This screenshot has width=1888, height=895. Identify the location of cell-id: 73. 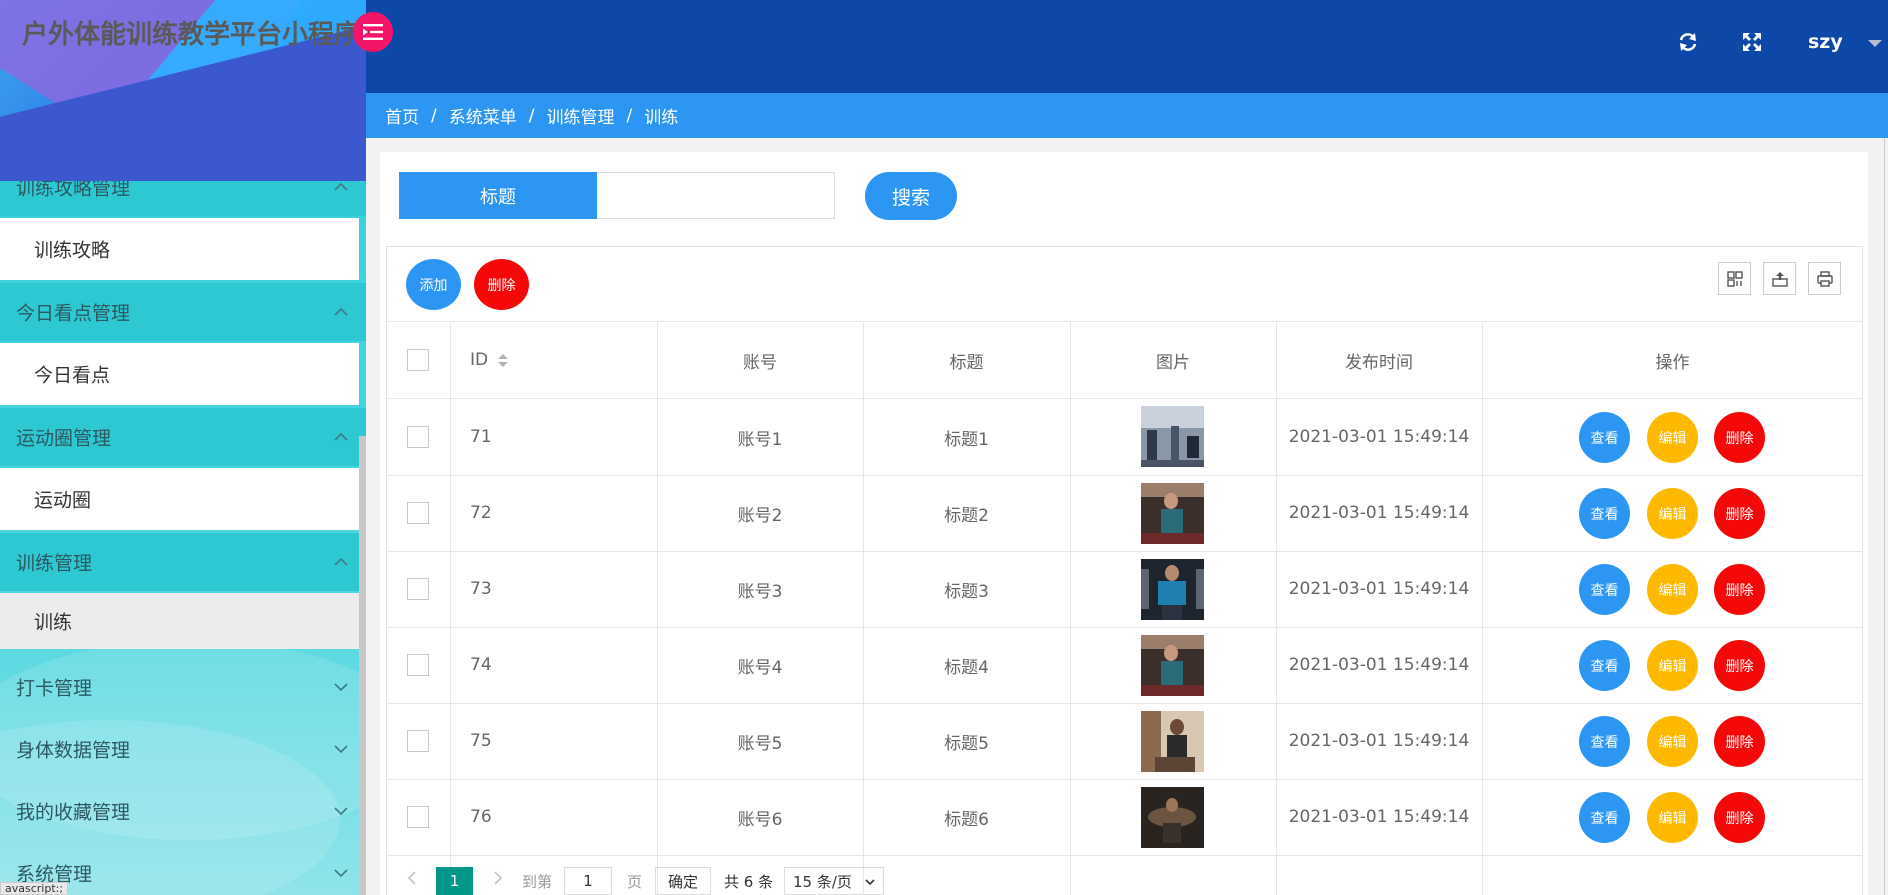
(481, 589).